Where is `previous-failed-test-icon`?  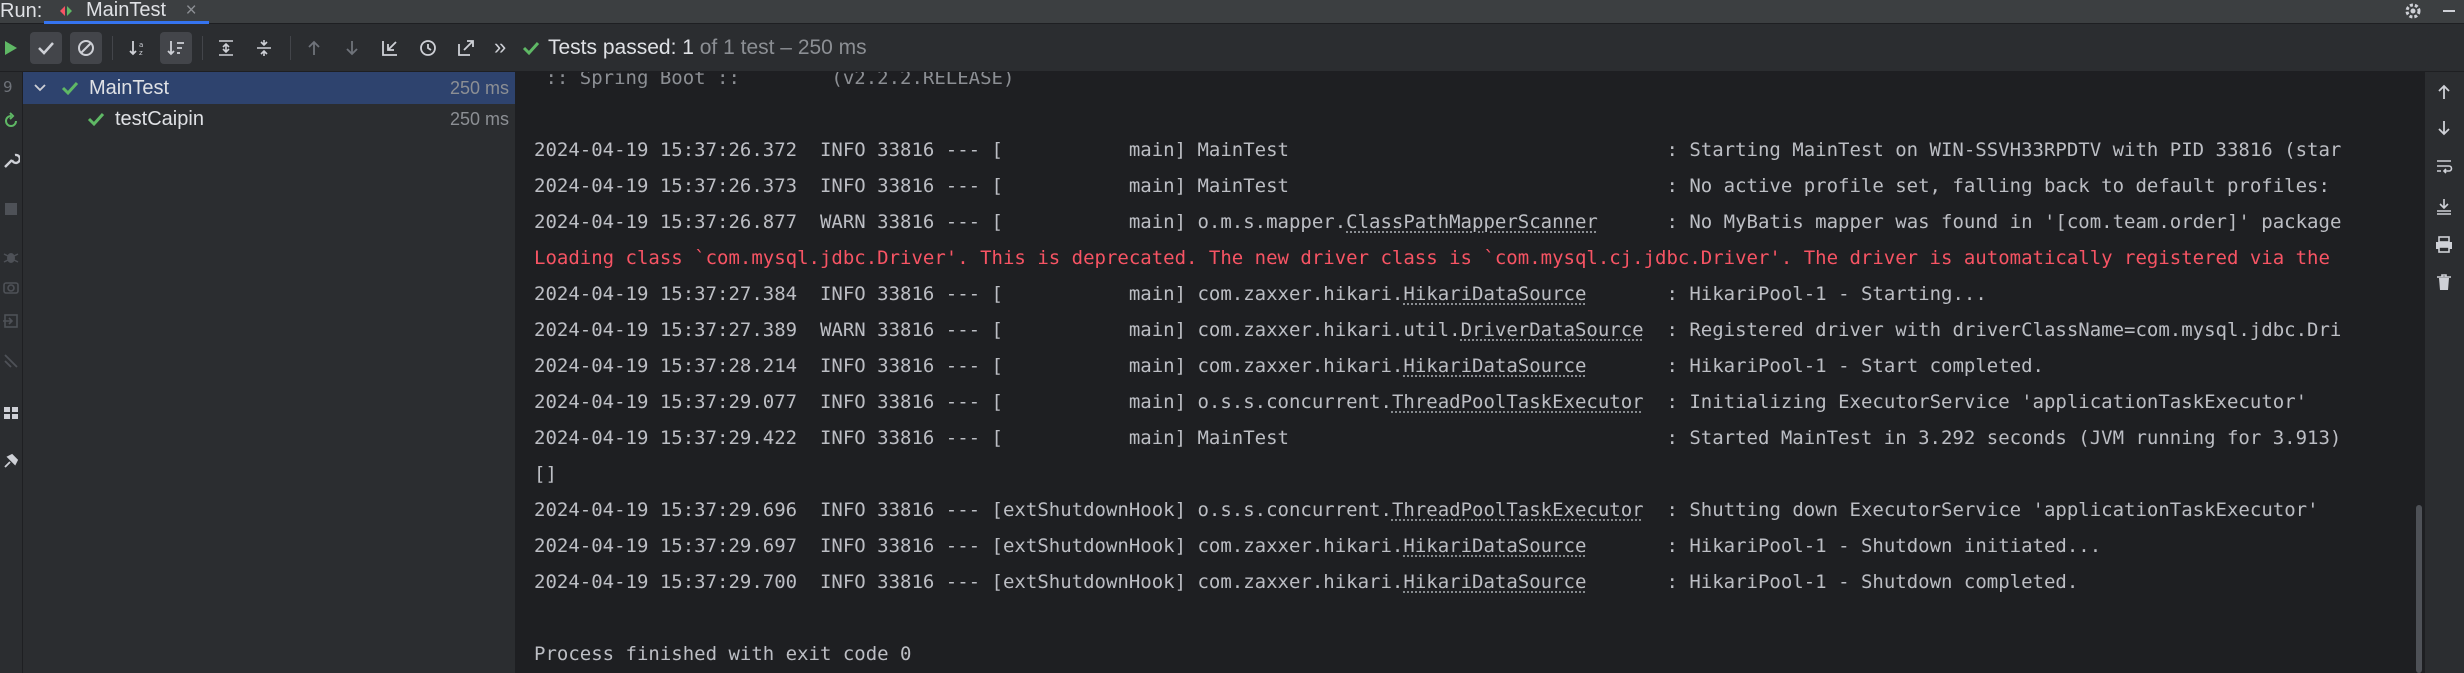 previous-failed-test-icon is located at coordinates (314, 48).